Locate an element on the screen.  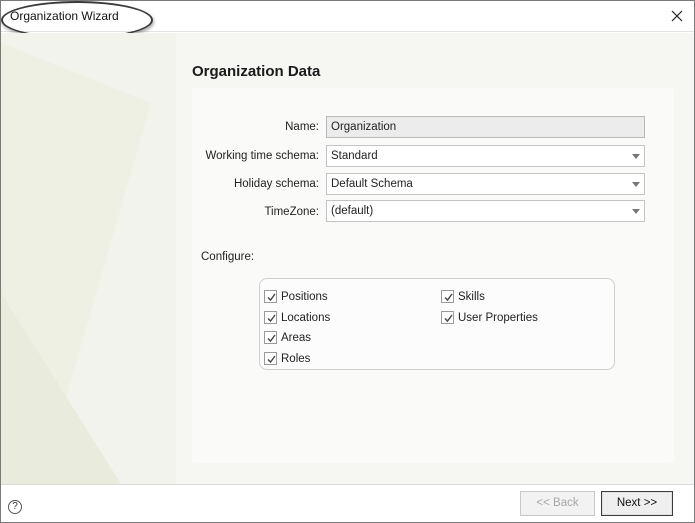
name-label: Name: is located at coordinates (302, 127).